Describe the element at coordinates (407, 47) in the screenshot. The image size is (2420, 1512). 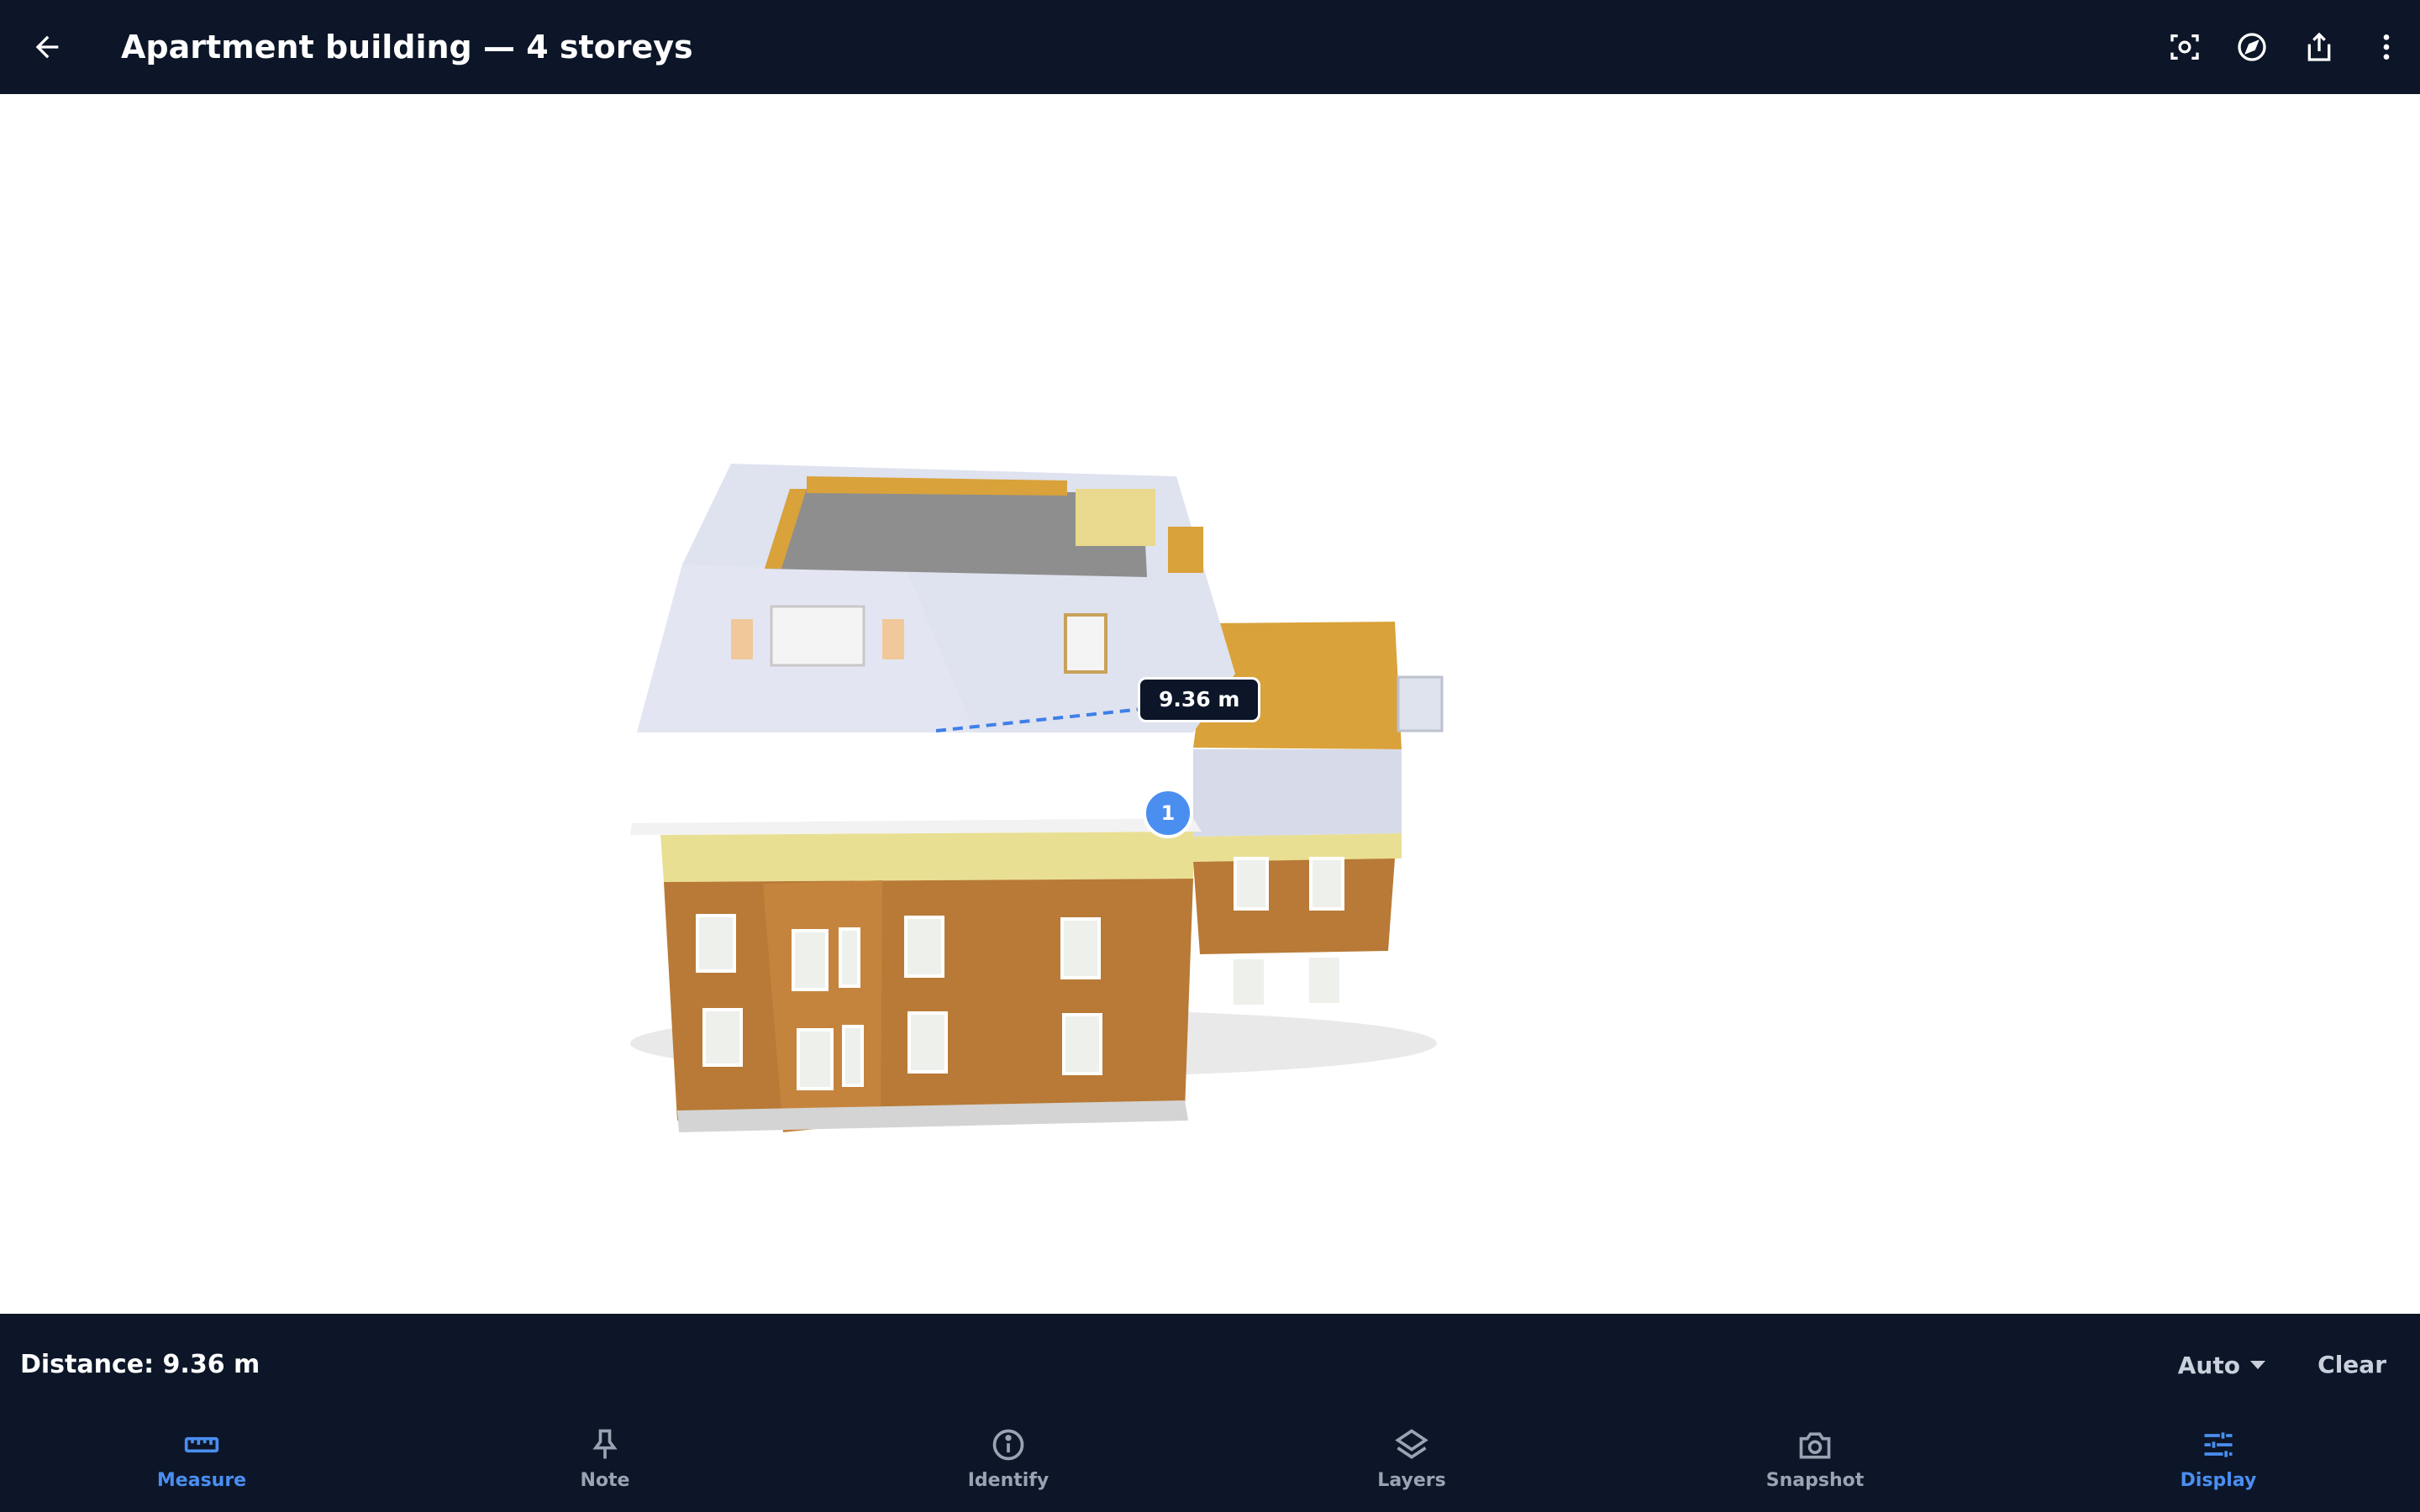
I see `page-title: Apartment building — 4 storeys` at that location.